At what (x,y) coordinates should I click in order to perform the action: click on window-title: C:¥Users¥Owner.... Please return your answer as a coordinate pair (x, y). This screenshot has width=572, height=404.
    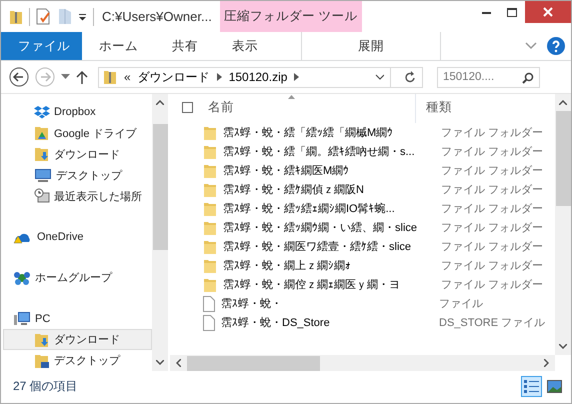
    Looking at the image, I should click on (157, 16).